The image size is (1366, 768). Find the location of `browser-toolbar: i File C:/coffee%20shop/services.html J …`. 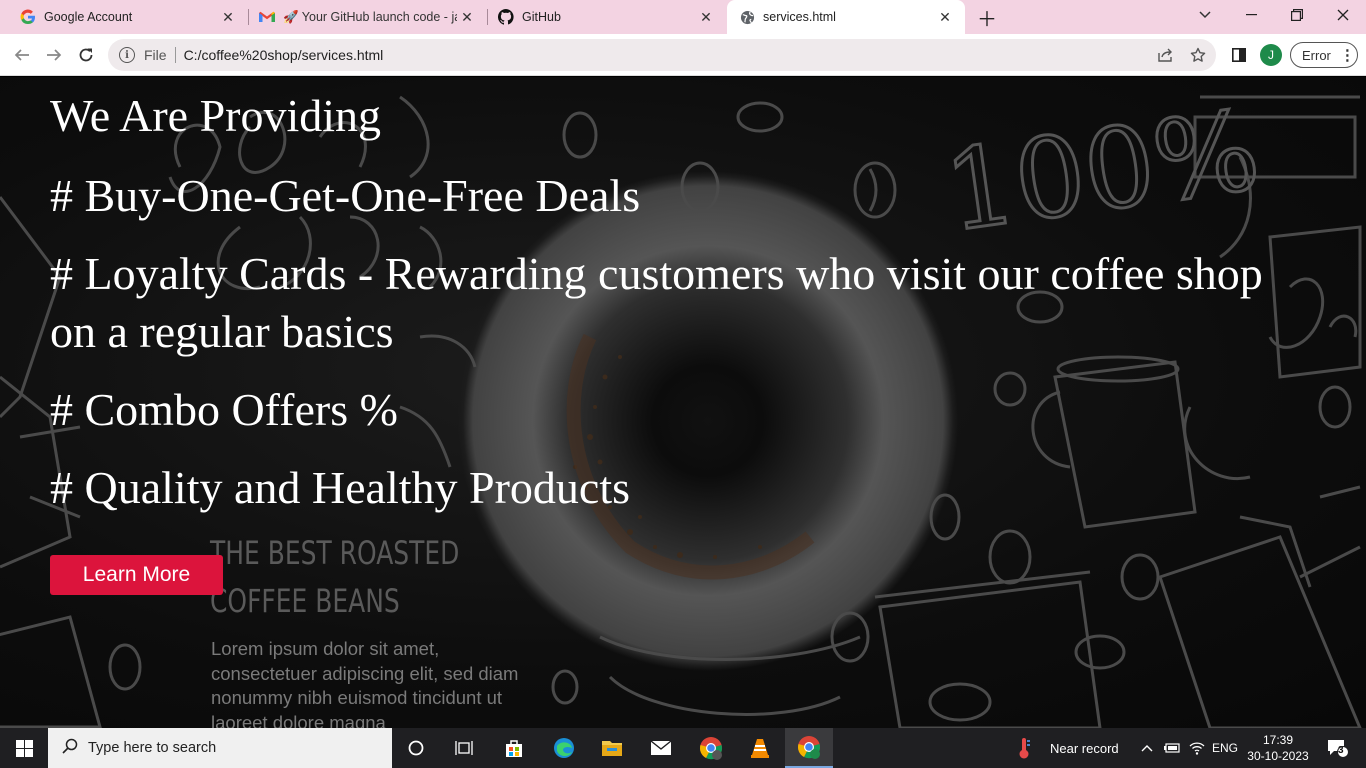

browser-toolbar: i File C:/coffee%20shop/services.html J … is located at coordinates (683, 55).